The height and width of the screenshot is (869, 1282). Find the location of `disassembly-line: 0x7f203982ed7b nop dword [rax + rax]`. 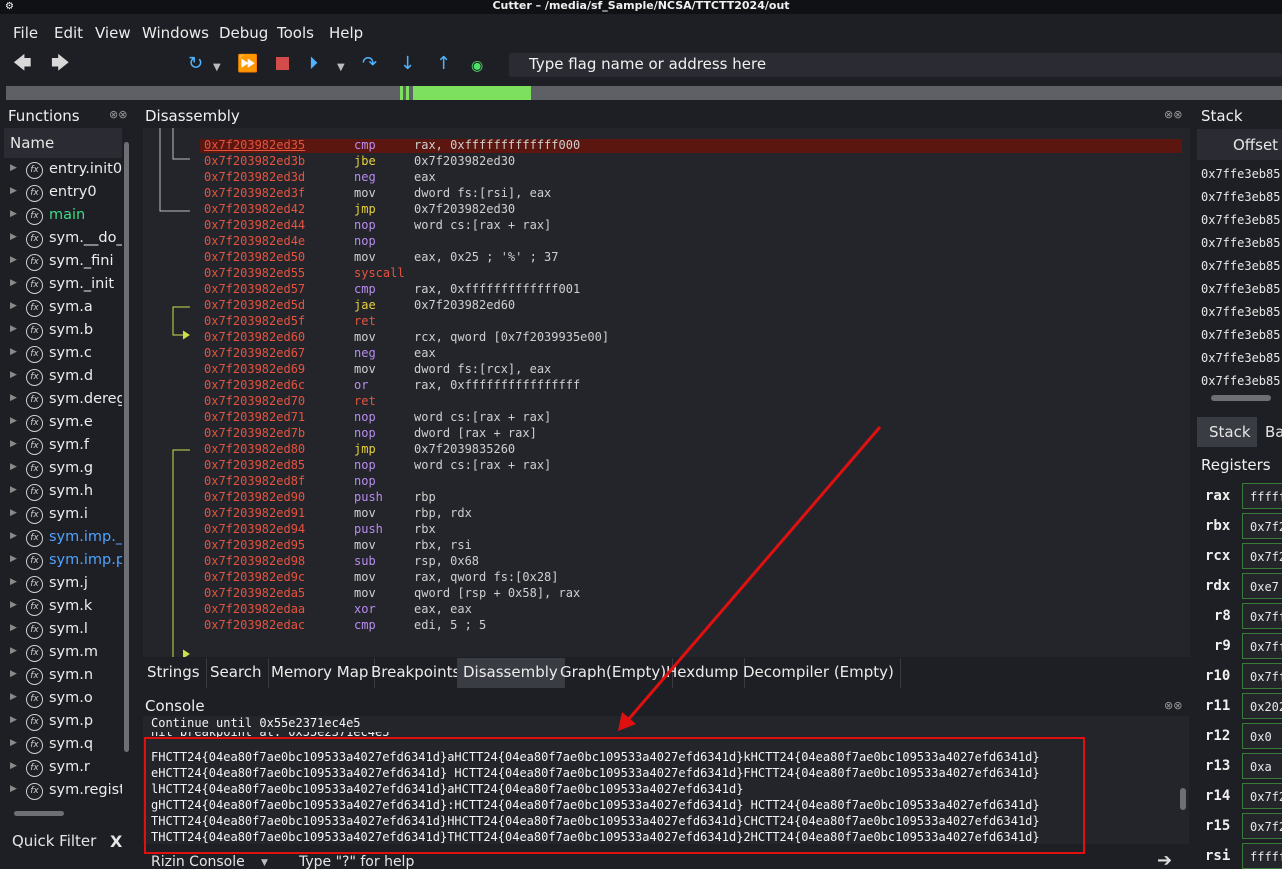

disassembly-line: 0x7f203982ed7b nop dword [rax + rax] is located at coordinates (663, 434).